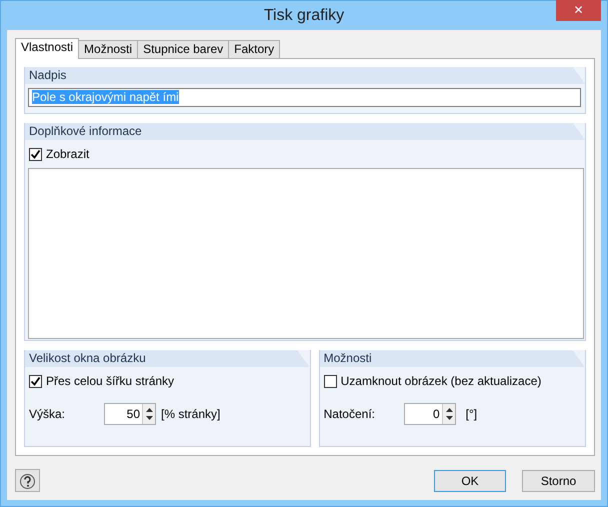 This screenshot has height=507, width=608. I want to click on checkbox-label: Uzamknout obrázek (bez aktualizace), so click(441, 381).